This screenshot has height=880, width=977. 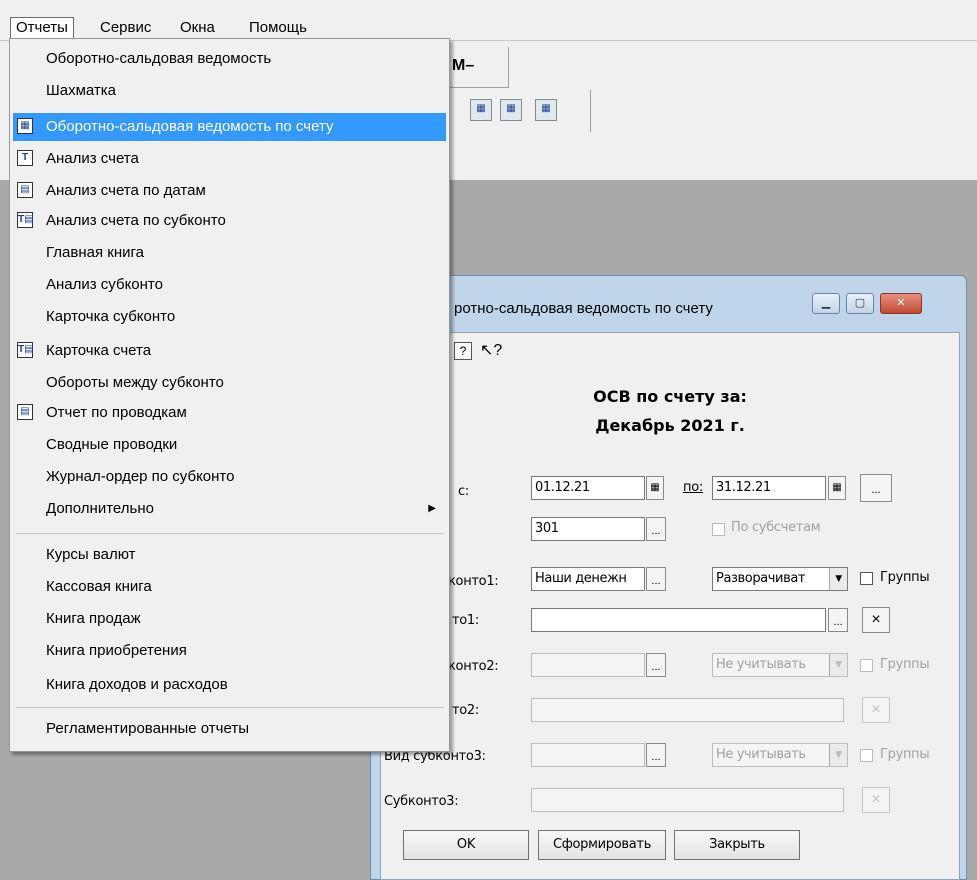 I want to click on menu-item-label: Шахматка, so click(x=81, y=90).